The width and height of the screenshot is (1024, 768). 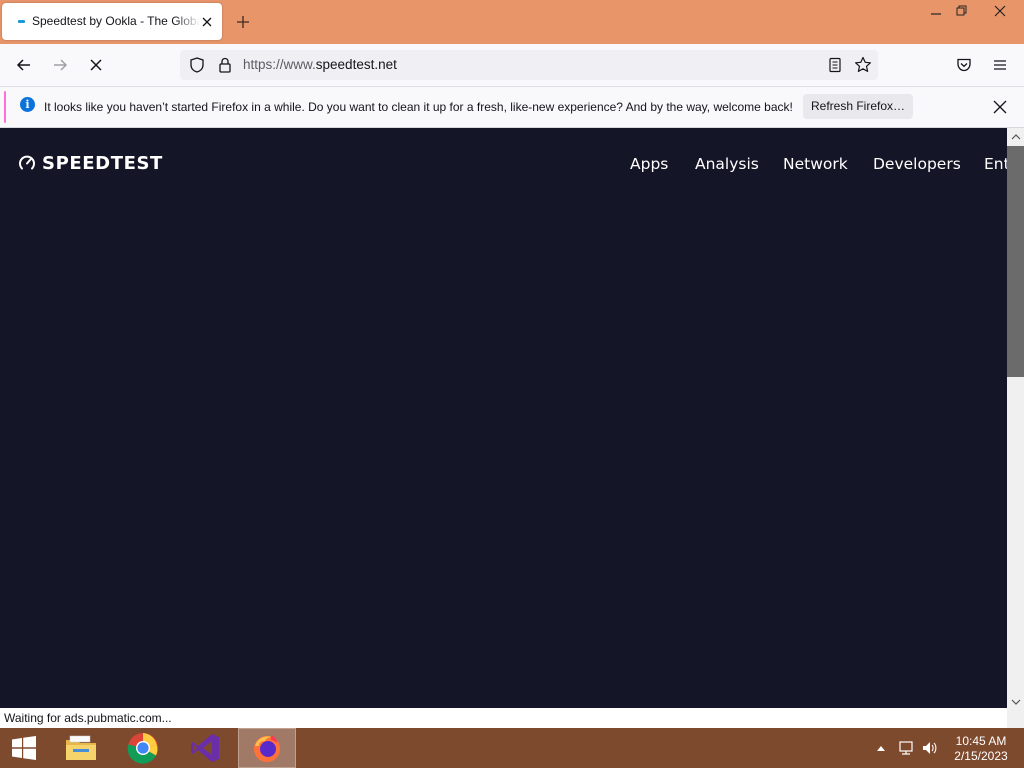 I want to click on taskbar-clock: 10:45 AM 2/15/2023, so click(x=981, y=749).